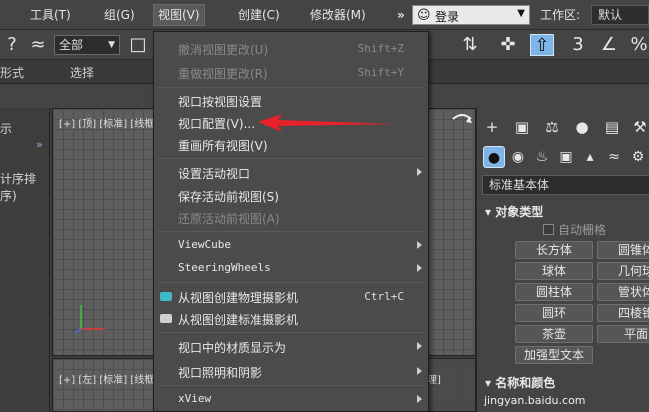 The image size is (649, 412). What do you see at coordinates (609, 45) in the screenshot?
I see `angle-snap-icon: ∠` at bounding box center [609, 45].